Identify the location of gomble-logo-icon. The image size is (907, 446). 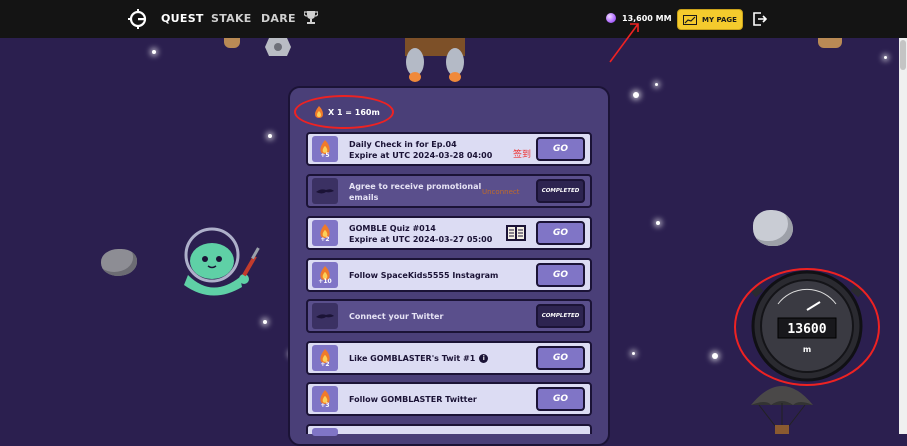
(138, 19).